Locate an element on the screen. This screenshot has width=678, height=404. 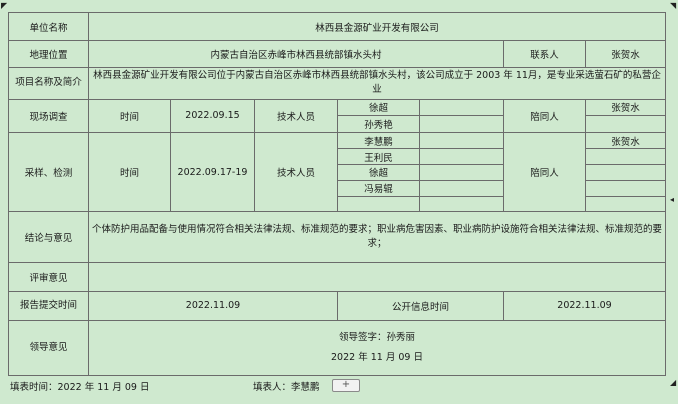
report-date: 2022.11.09 is located at coordinates (213, 306).